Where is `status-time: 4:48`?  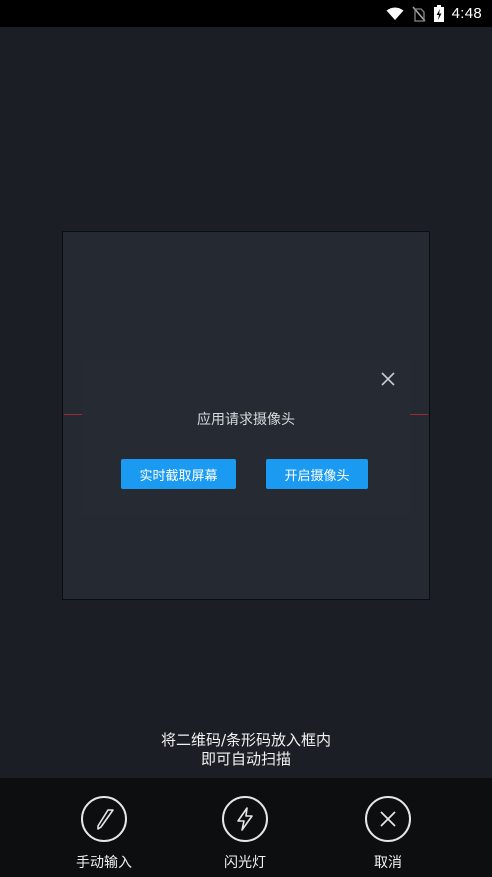
status-time: 4:48 is located at coordinates (466, 13).